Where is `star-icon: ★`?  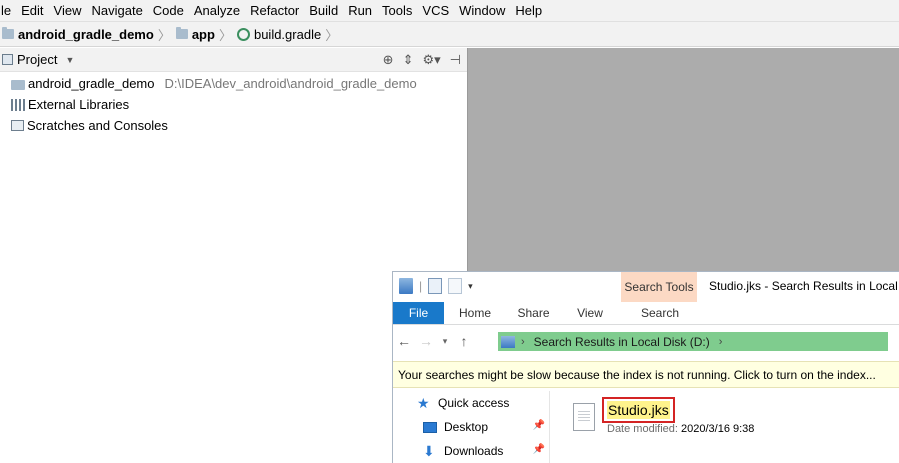 star-icon: ★ is located at coordinates (423, 403).